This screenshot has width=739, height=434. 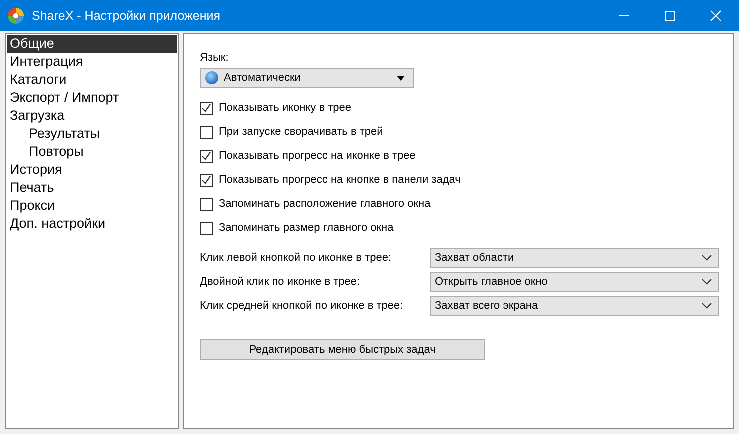 What do you see at coordinates (574, 282) in the screenshot?
I see `tray-action-dropdown: Открыть главное окно` at bounding box center [574, 282].